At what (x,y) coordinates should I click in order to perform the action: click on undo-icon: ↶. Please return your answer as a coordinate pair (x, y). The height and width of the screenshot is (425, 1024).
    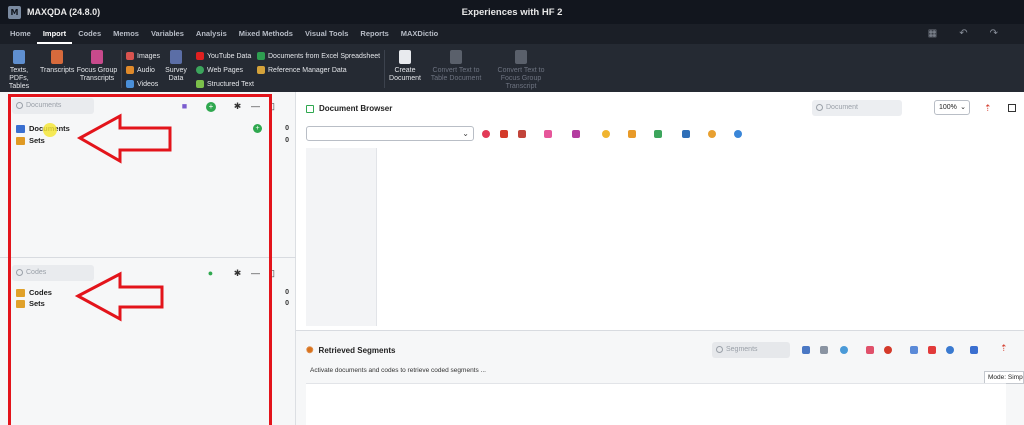
    Looking at the image, I should click on (963, 33).